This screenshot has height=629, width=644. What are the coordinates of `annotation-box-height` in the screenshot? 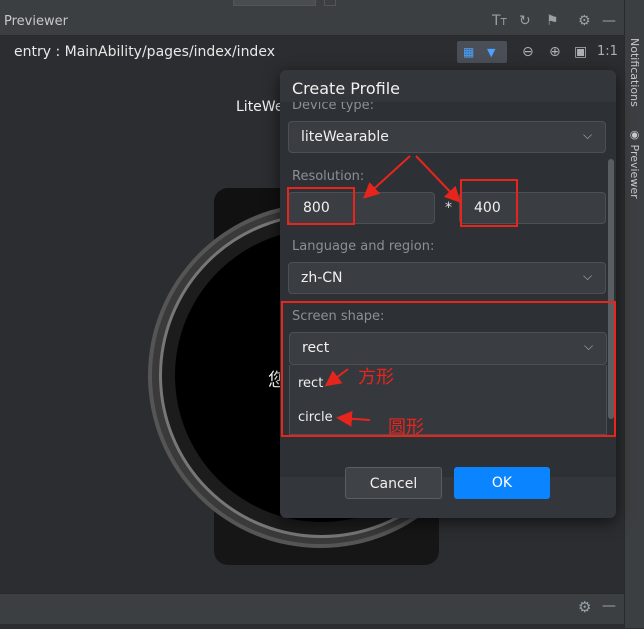 It's located at (489, 203).